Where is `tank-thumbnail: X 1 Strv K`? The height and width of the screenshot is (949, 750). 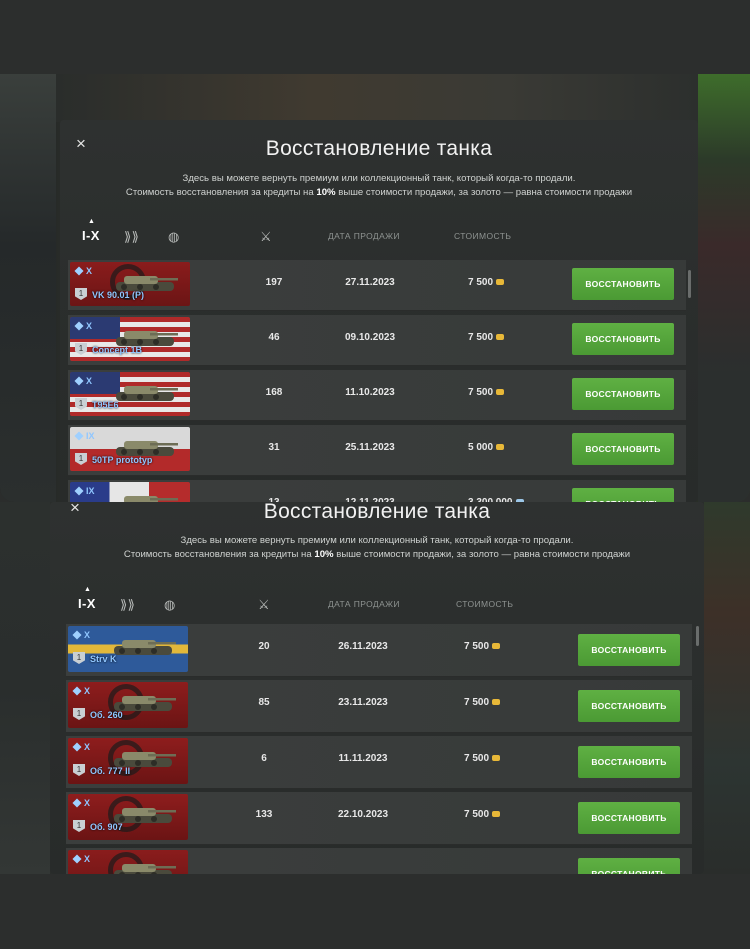 tank-thumbnail: X 1 Strv K is located at coordinates (128, 649).